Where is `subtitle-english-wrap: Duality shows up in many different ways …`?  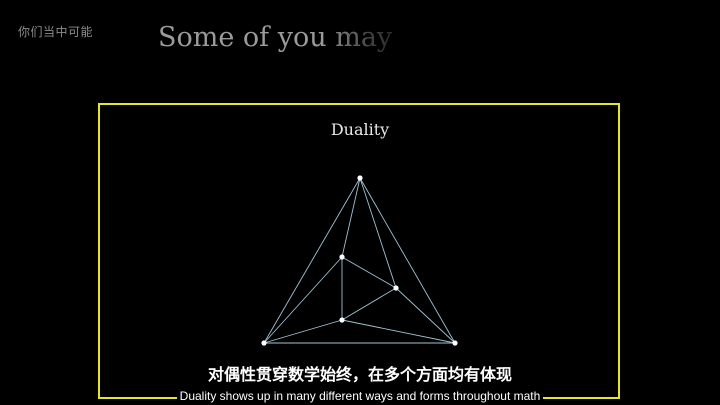
subtitle-english-wrap: Duality shows up in many different ways … is located at coordinates (360, 394).